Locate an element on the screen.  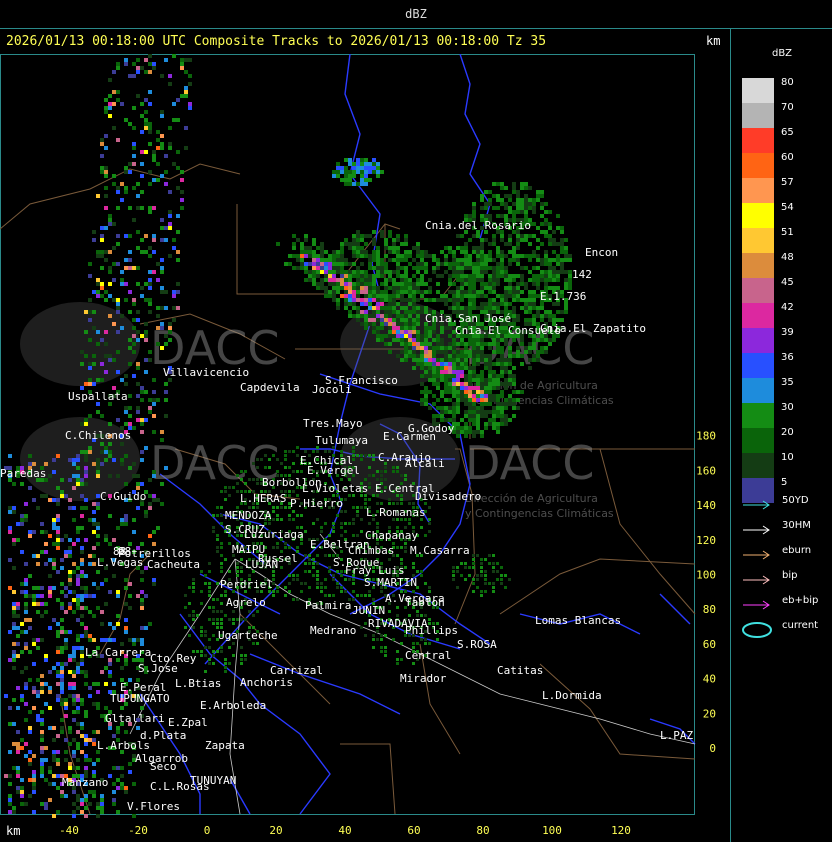
place-label: G.Godoy is located at coordinates (431, 428).